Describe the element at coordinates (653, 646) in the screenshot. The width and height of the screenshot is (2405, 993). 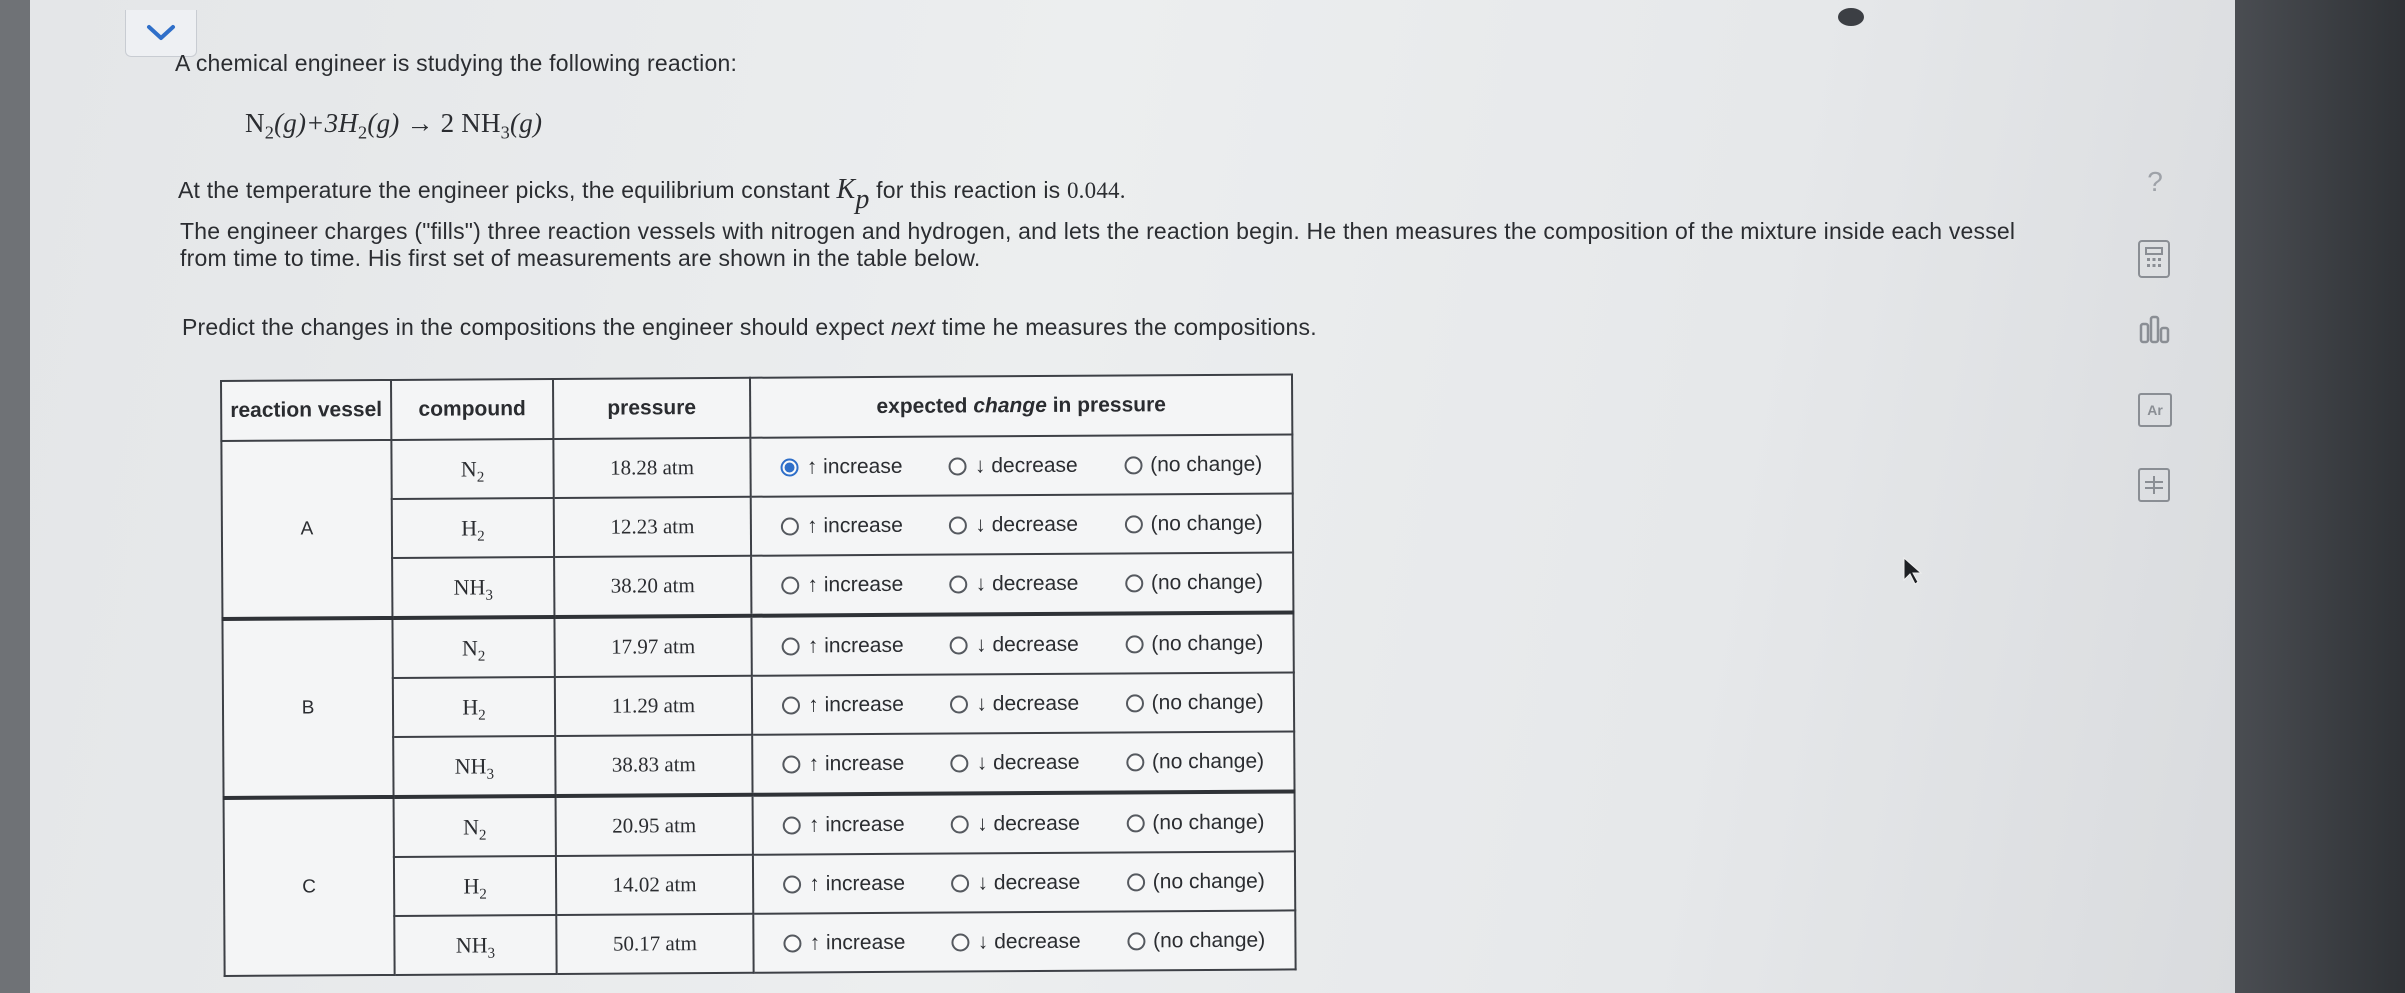
I see `pressure-cell: 17.97 atm` at that location.